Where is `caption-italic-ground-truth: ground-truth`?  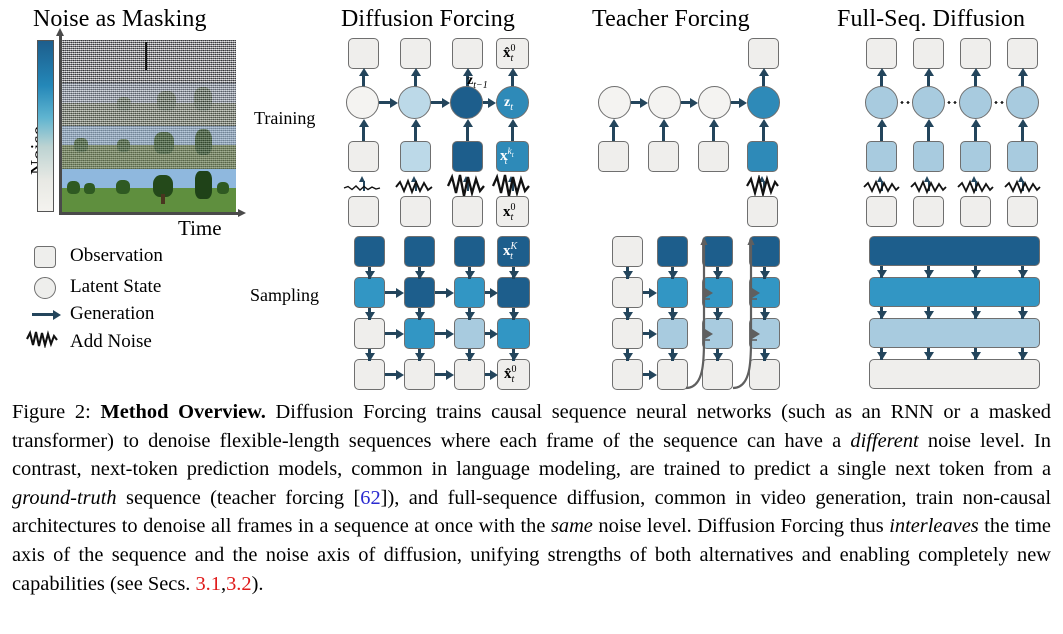 caption-italic-ground-truth: ground-truth is located at coordinates (64, 497).